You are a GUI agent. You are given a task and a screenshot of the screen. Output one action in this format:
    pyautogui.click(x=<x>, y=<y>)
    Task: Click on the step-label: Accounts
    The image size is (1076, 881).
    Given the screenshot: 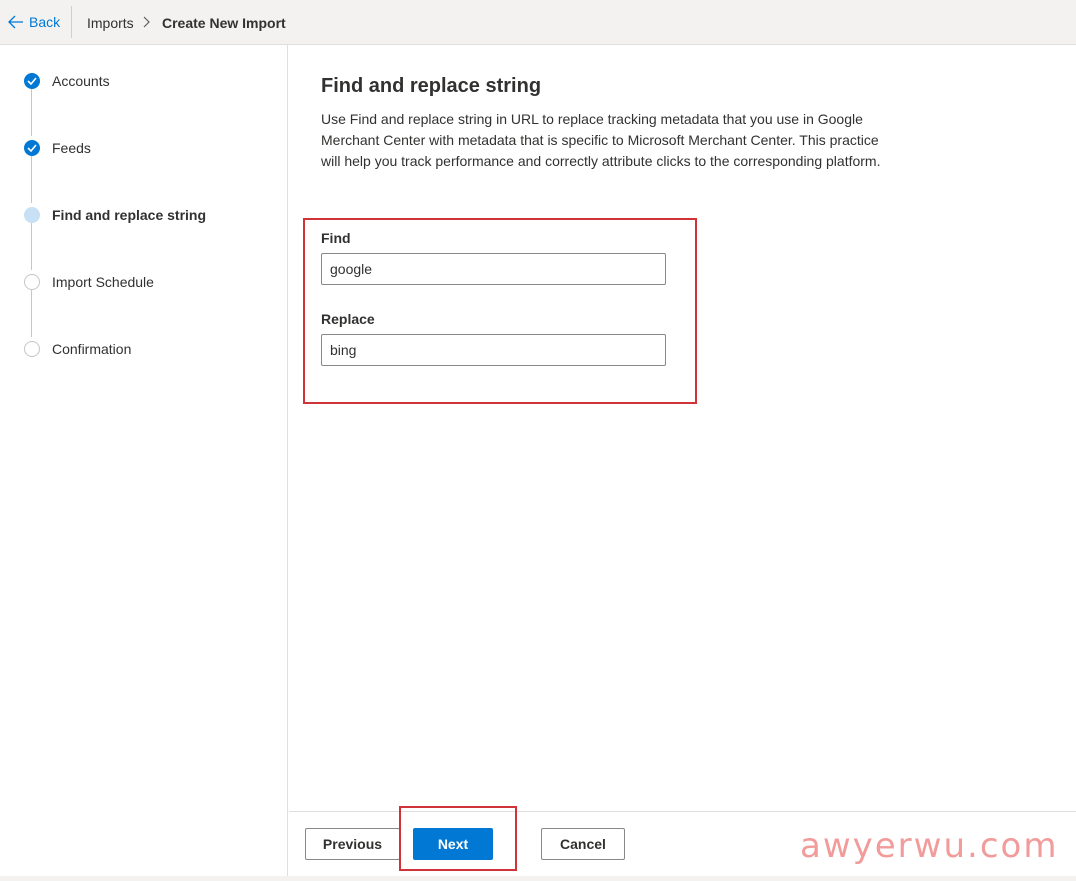 What is the action you would take?
    pyautogui.click(x=81, y=81)
    